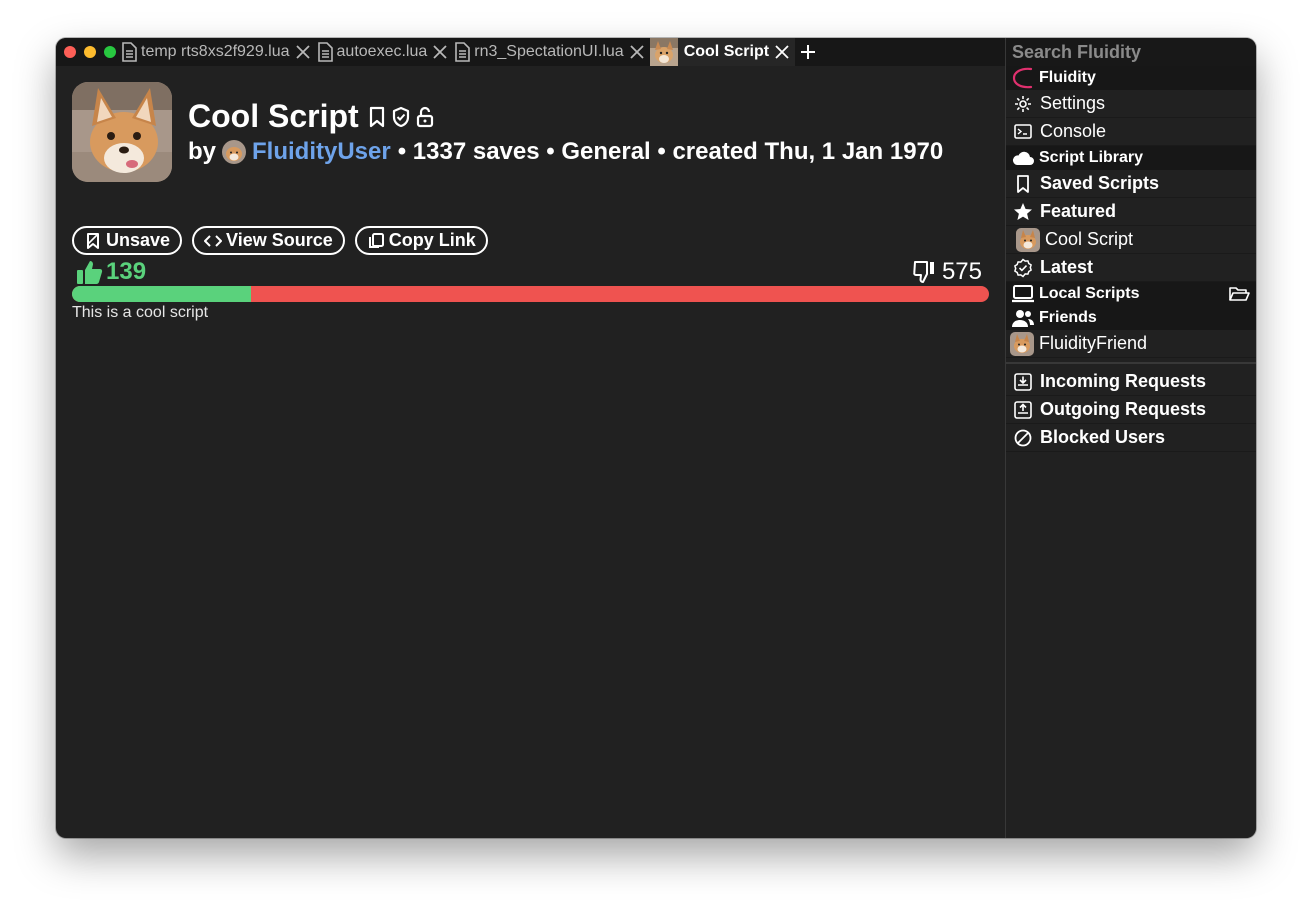 Image resolution: width=1312 pixels, height=912 pixels. Describe the element at coordinates (70, 52) in the screenshot. I see `close-window-button` at that location.